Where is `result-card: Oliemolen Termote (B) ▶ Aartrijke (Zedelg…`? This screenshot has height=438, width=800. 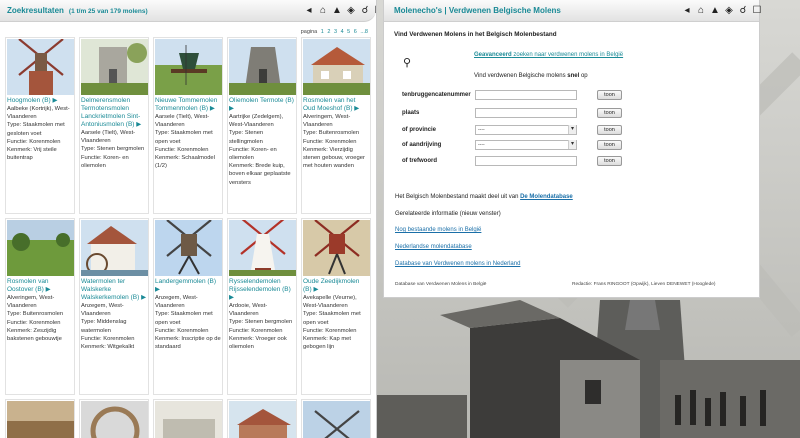 result-card: Oliemolen Termote (B) ▶ Aartrijke (Zedelg… is located at coordinates (262, 125).